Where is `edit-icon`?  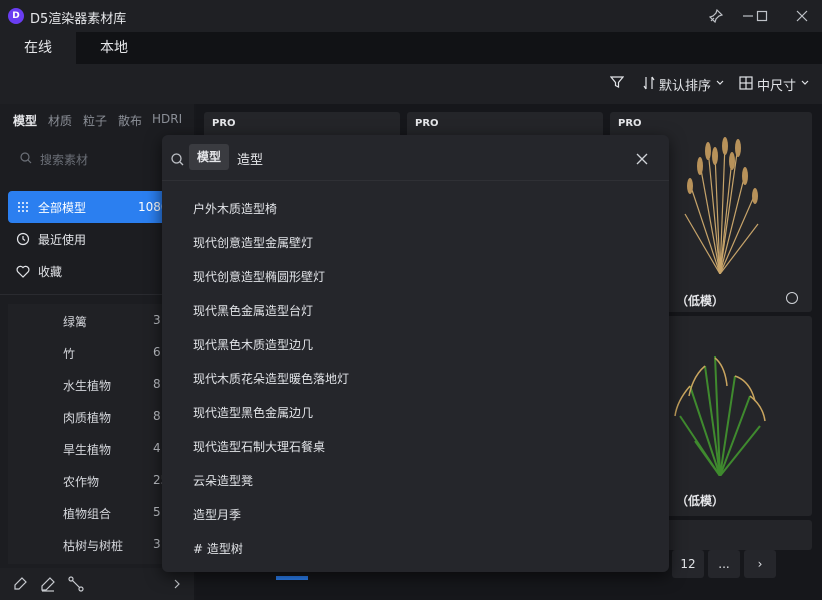
edit-icon is located at coordinates (48, 586).